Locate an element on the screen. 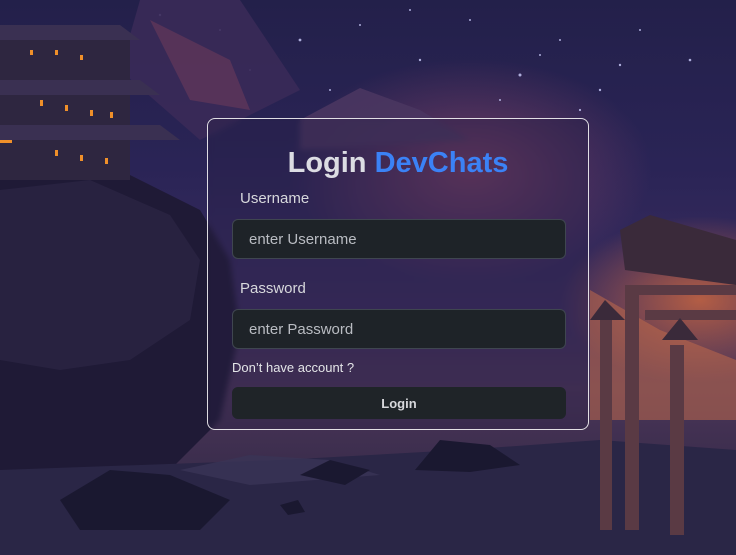 This screenshot has width=736, height=555. brand-name: DevChats is located at coordinates (441, 163).